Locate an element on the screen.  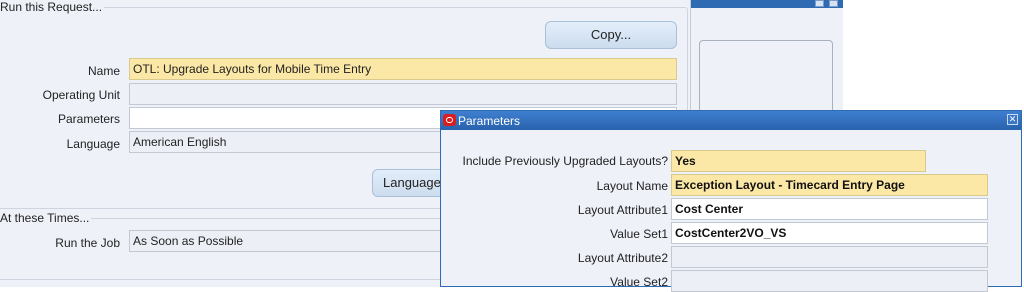
parameters-dialog-titlebar: Parameters ✕ is located at coordinates (731, 120).